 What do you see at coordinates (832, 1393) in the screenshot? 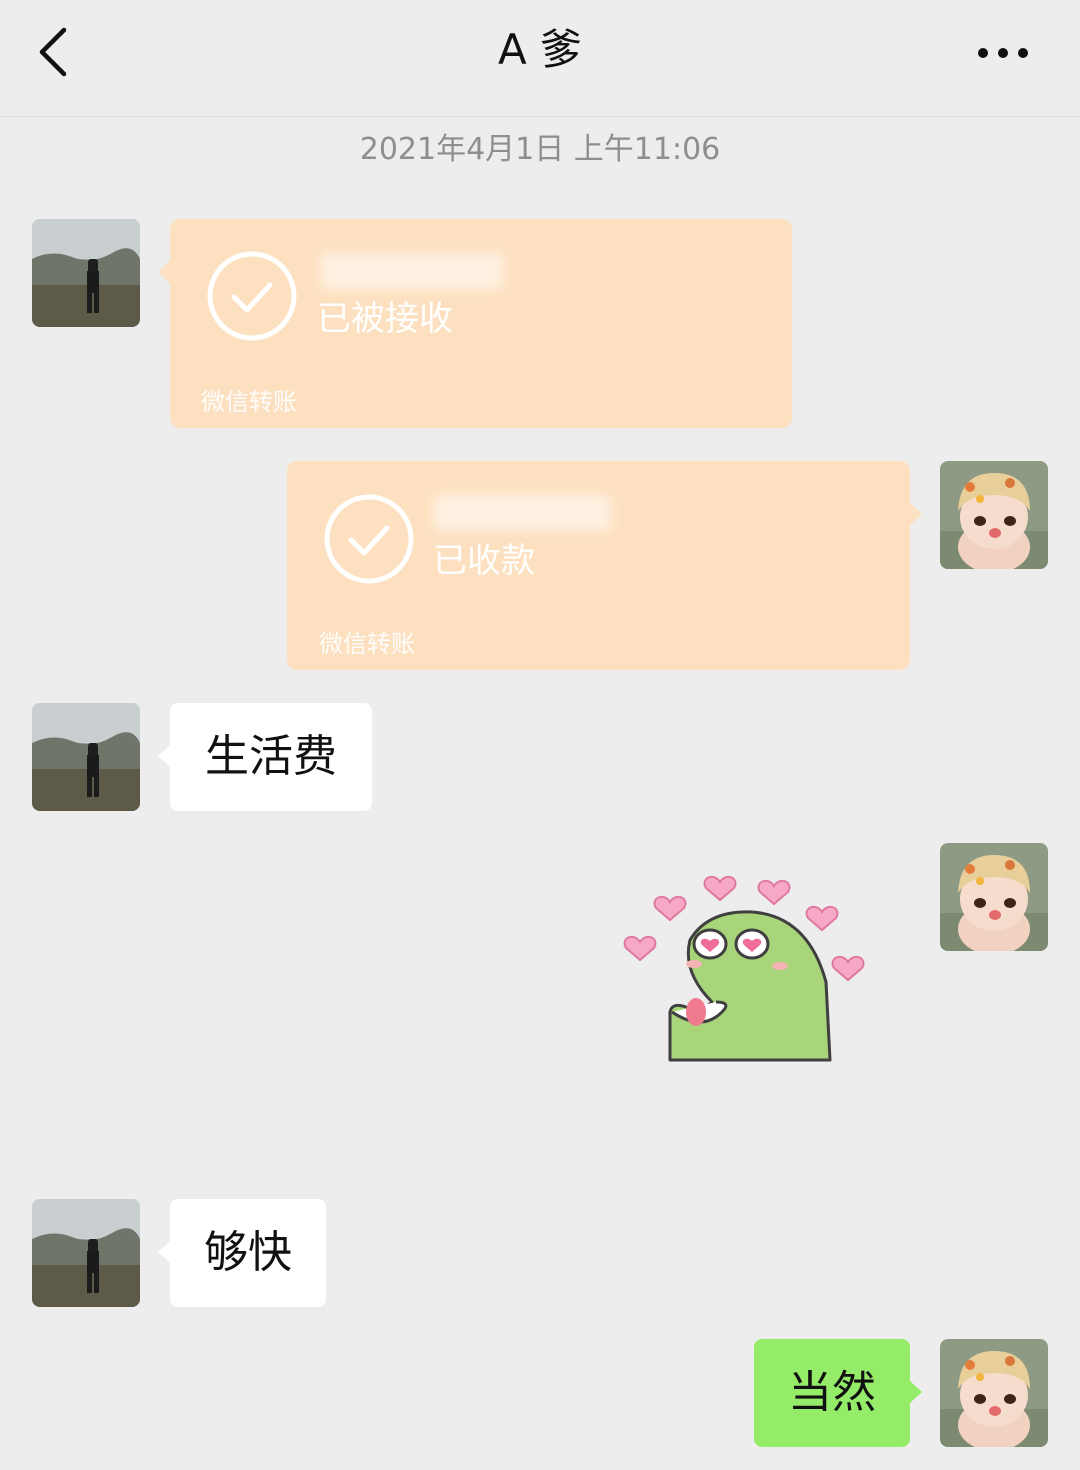
I see `message-bubble-sent: 当然` at bounding box center [832, 1393].